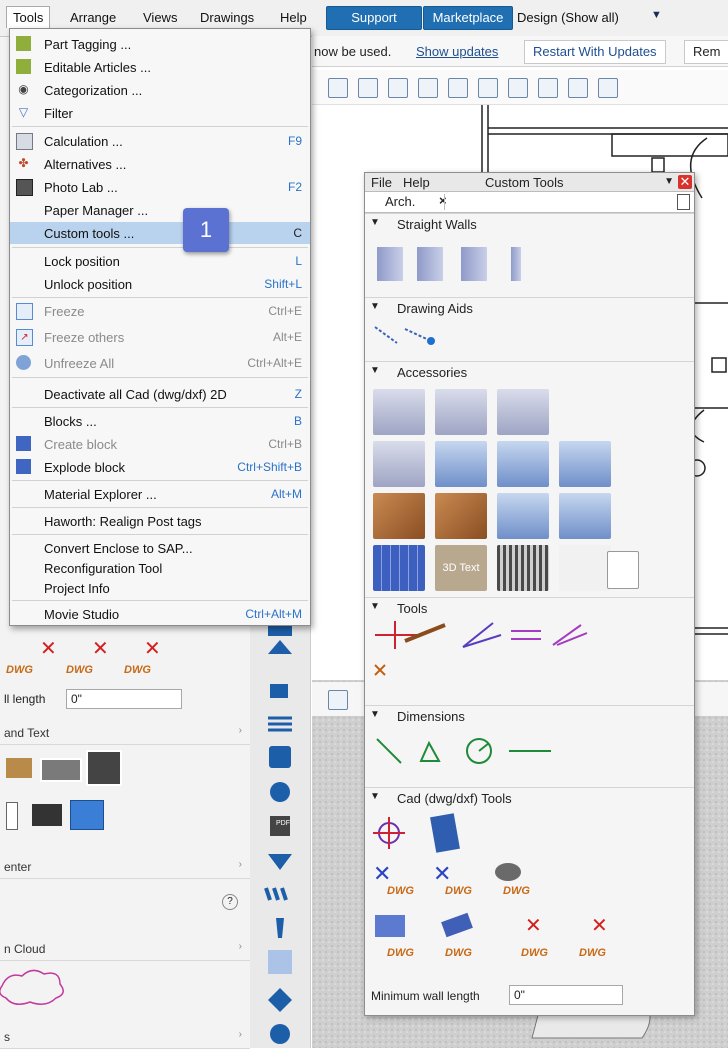 The width and height of the screenshot is (728, 1051). I want to click on image-icon, so click(19, 768).